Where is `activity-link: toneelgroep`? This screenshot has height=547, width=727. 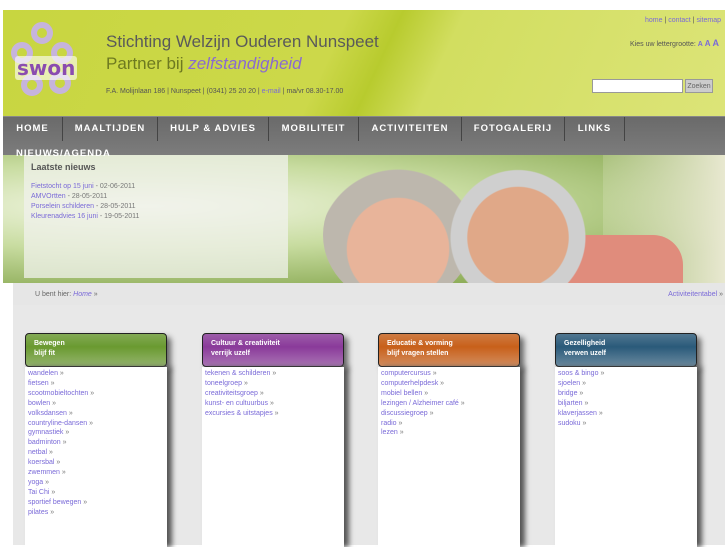
activity-link: toneelgroep is located at coordinates (223, 383).